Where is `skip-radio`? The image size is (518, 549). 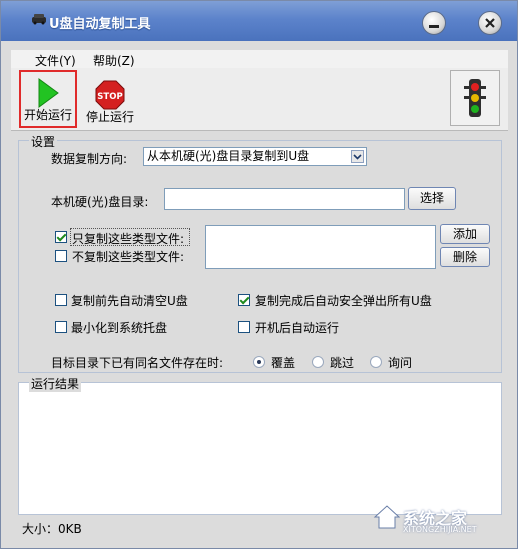
skip-radio is located at coordinates (318, 362).